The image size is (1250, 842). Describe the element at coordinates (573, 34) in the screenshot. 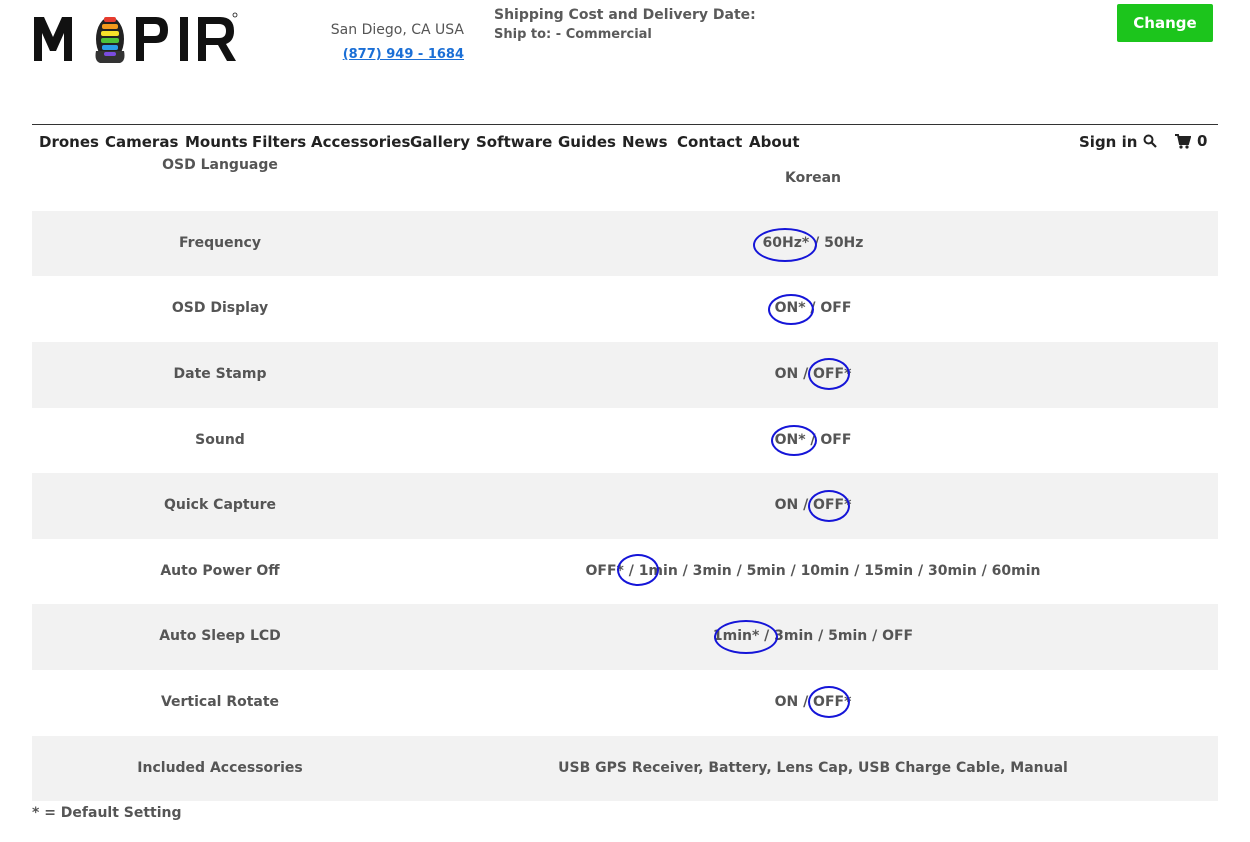

I see `ship-to-label: Ship to: - Commercial` at that location.